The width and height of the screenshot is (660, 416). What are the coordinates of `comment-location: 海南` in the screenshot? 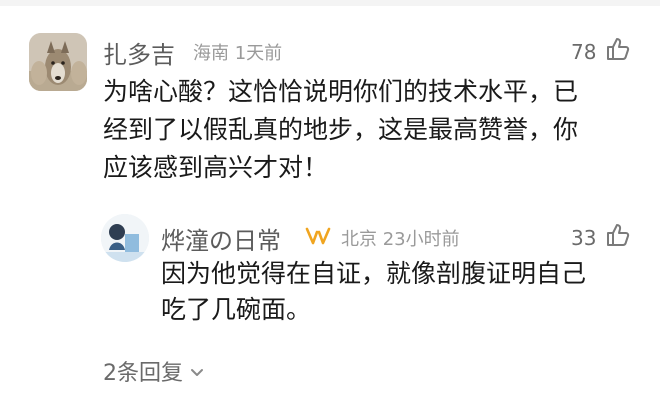 It's located at (211, 53).